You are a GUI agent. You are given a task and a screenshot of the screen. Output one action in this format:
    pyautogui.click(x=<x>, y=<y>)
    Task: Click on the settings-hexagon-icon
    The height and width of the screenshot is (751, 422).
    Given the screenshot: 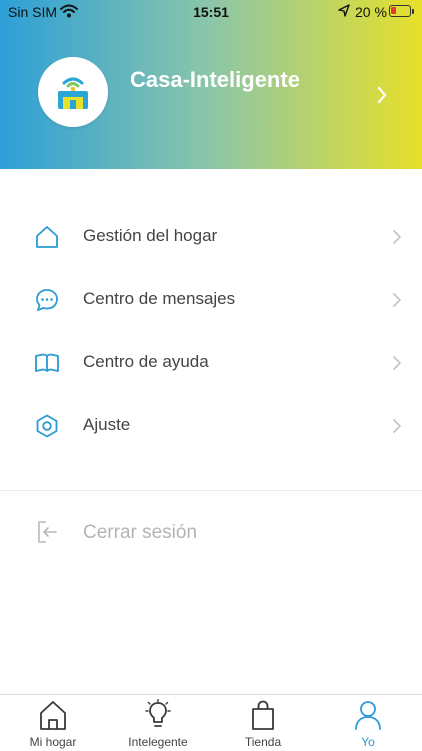 What is the action you would take?
    pyautogui.click(x=47, y=426)
    